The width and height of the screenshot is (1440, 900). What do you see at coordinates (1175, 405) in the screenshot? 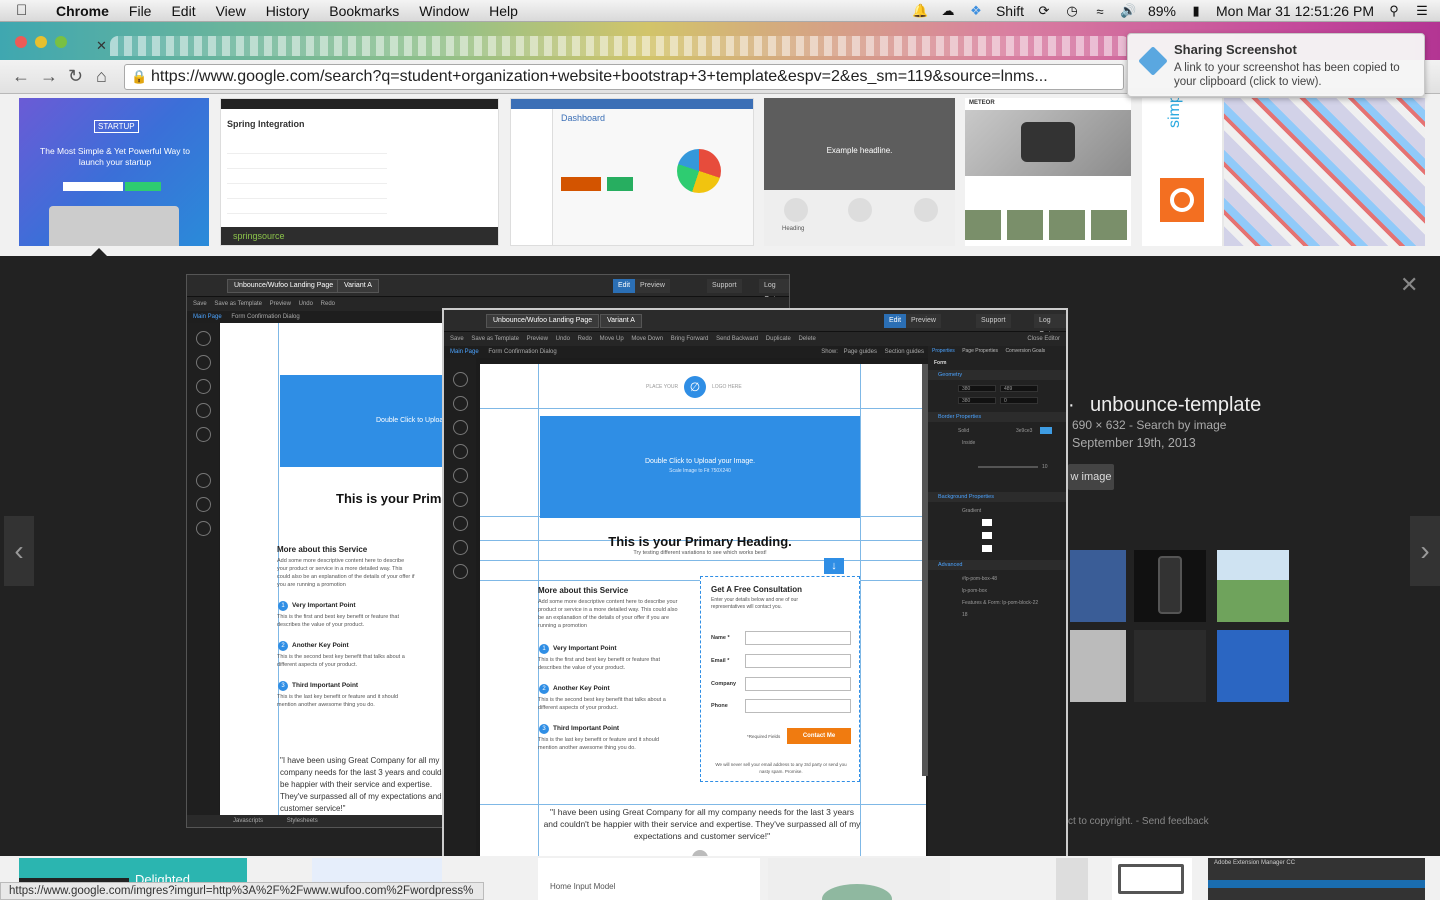
I see `preview-title: unbounce-template` at bounding box center [1175, 405].